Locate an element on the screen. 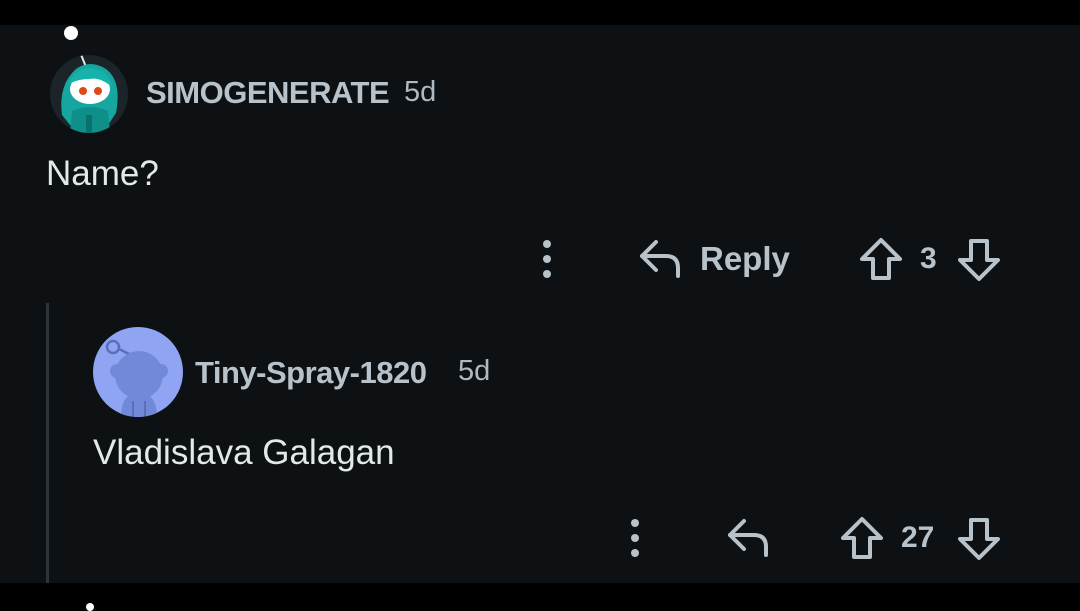 Image resolution: width=1080 pixels, height=611 pixels. thread-line is located at coordinates (47, 443).